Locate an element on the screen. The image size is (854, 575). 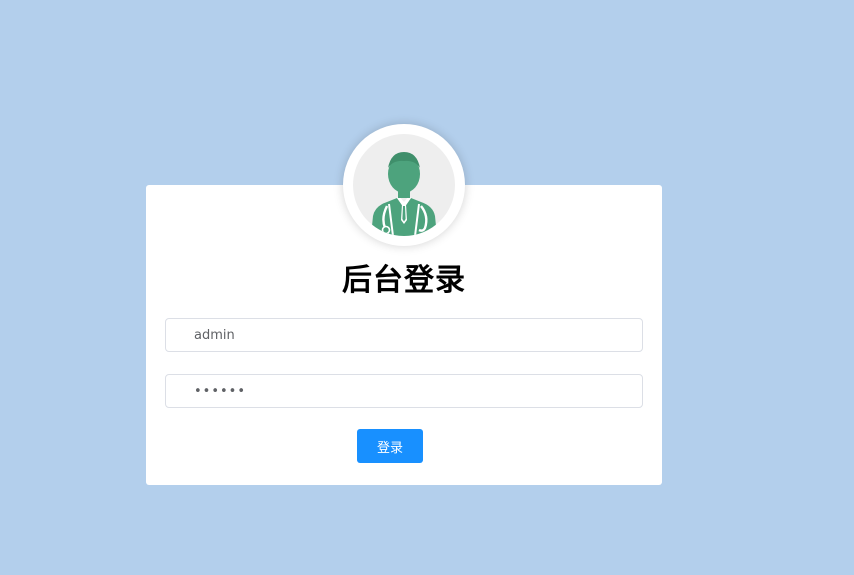
username-input is located at coordinates (404, 335).